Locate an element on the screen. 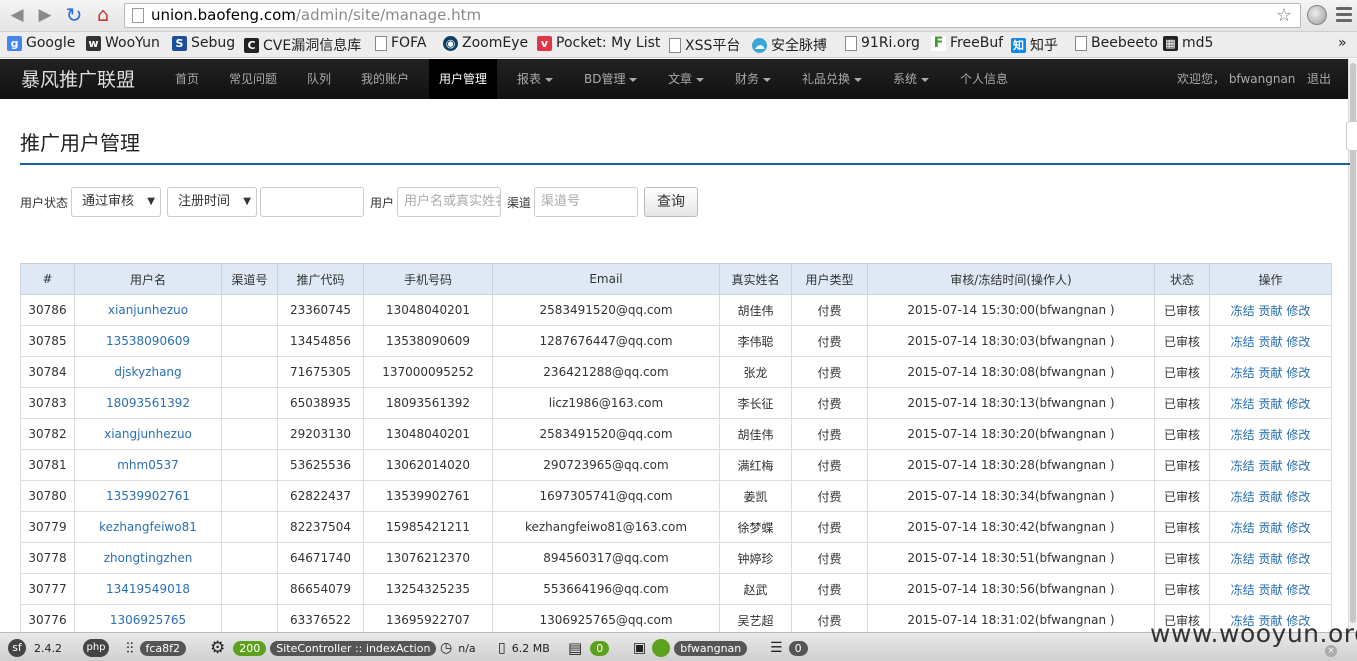  bookmark-zhihu: 知知乎 is located at coordinates (1034, 45).